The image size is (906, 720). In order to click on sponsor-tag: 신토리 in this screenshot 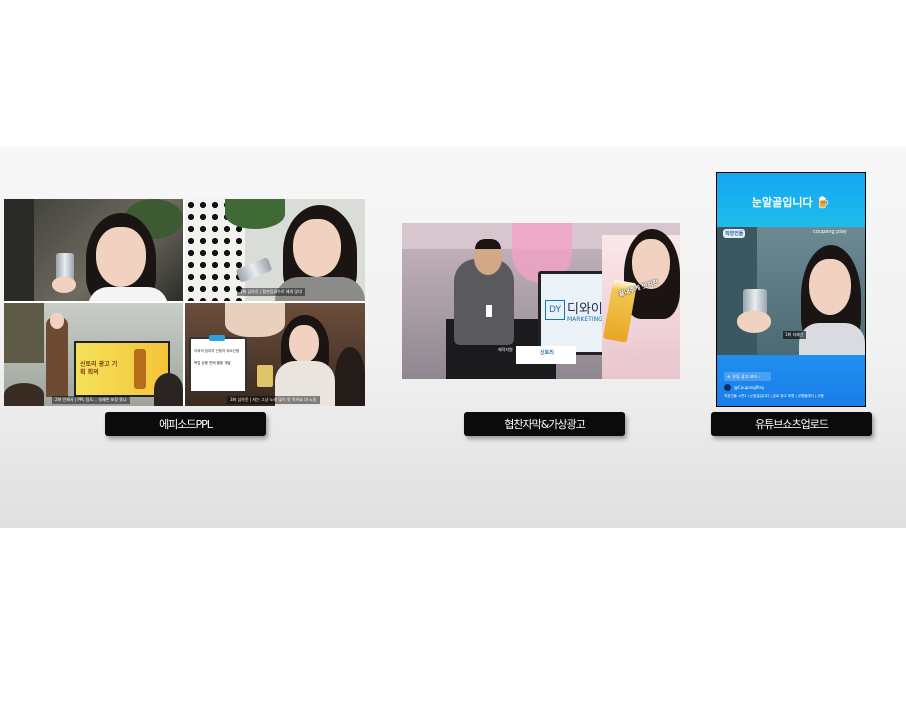, I will do `click(547, 353)`.